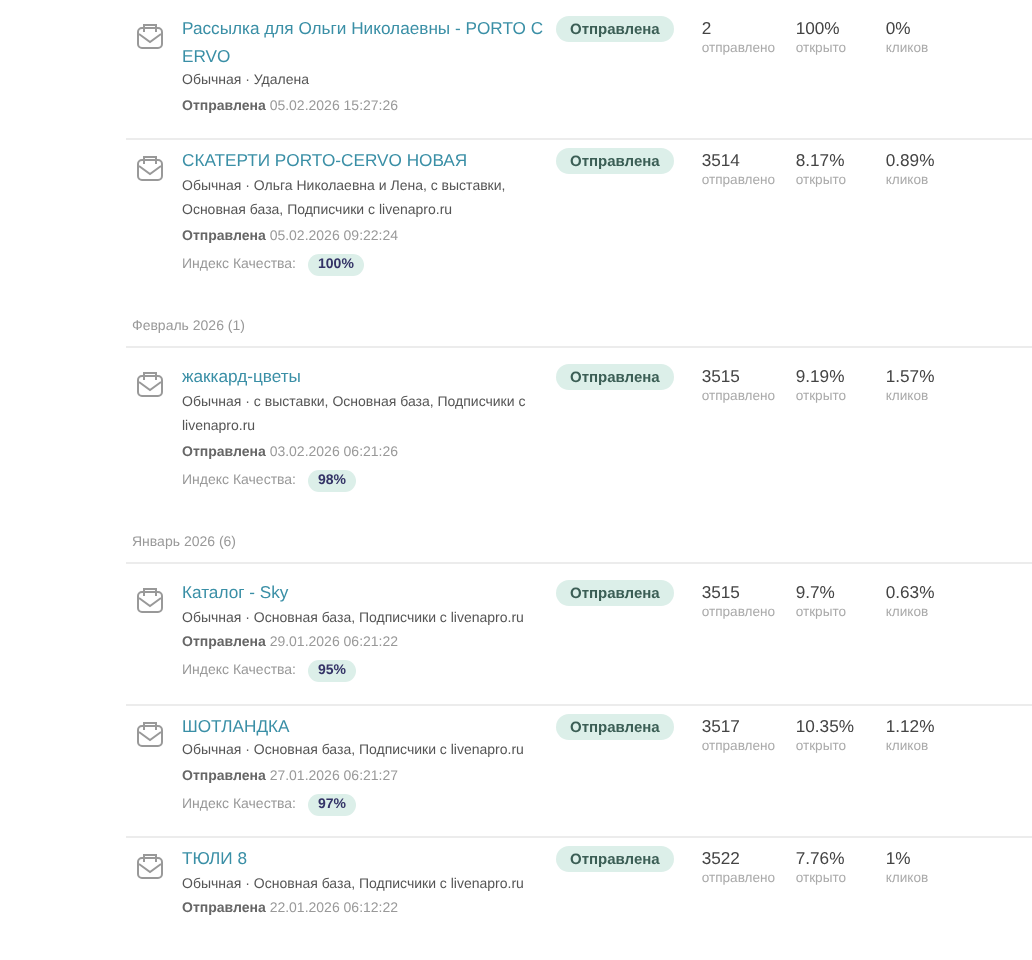  What do you see at coordinates (325, 161) in the screenshot?
I see `campaign-title-link: СКАТЕРТИ PORTO-CERVO НОВАЯ` at bounding box center [325, 161].